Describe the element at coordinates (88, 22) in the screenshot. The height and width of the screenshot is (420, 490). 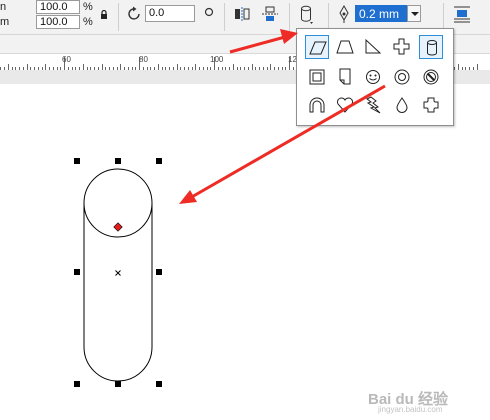
I see `percent-y: %` at that location.